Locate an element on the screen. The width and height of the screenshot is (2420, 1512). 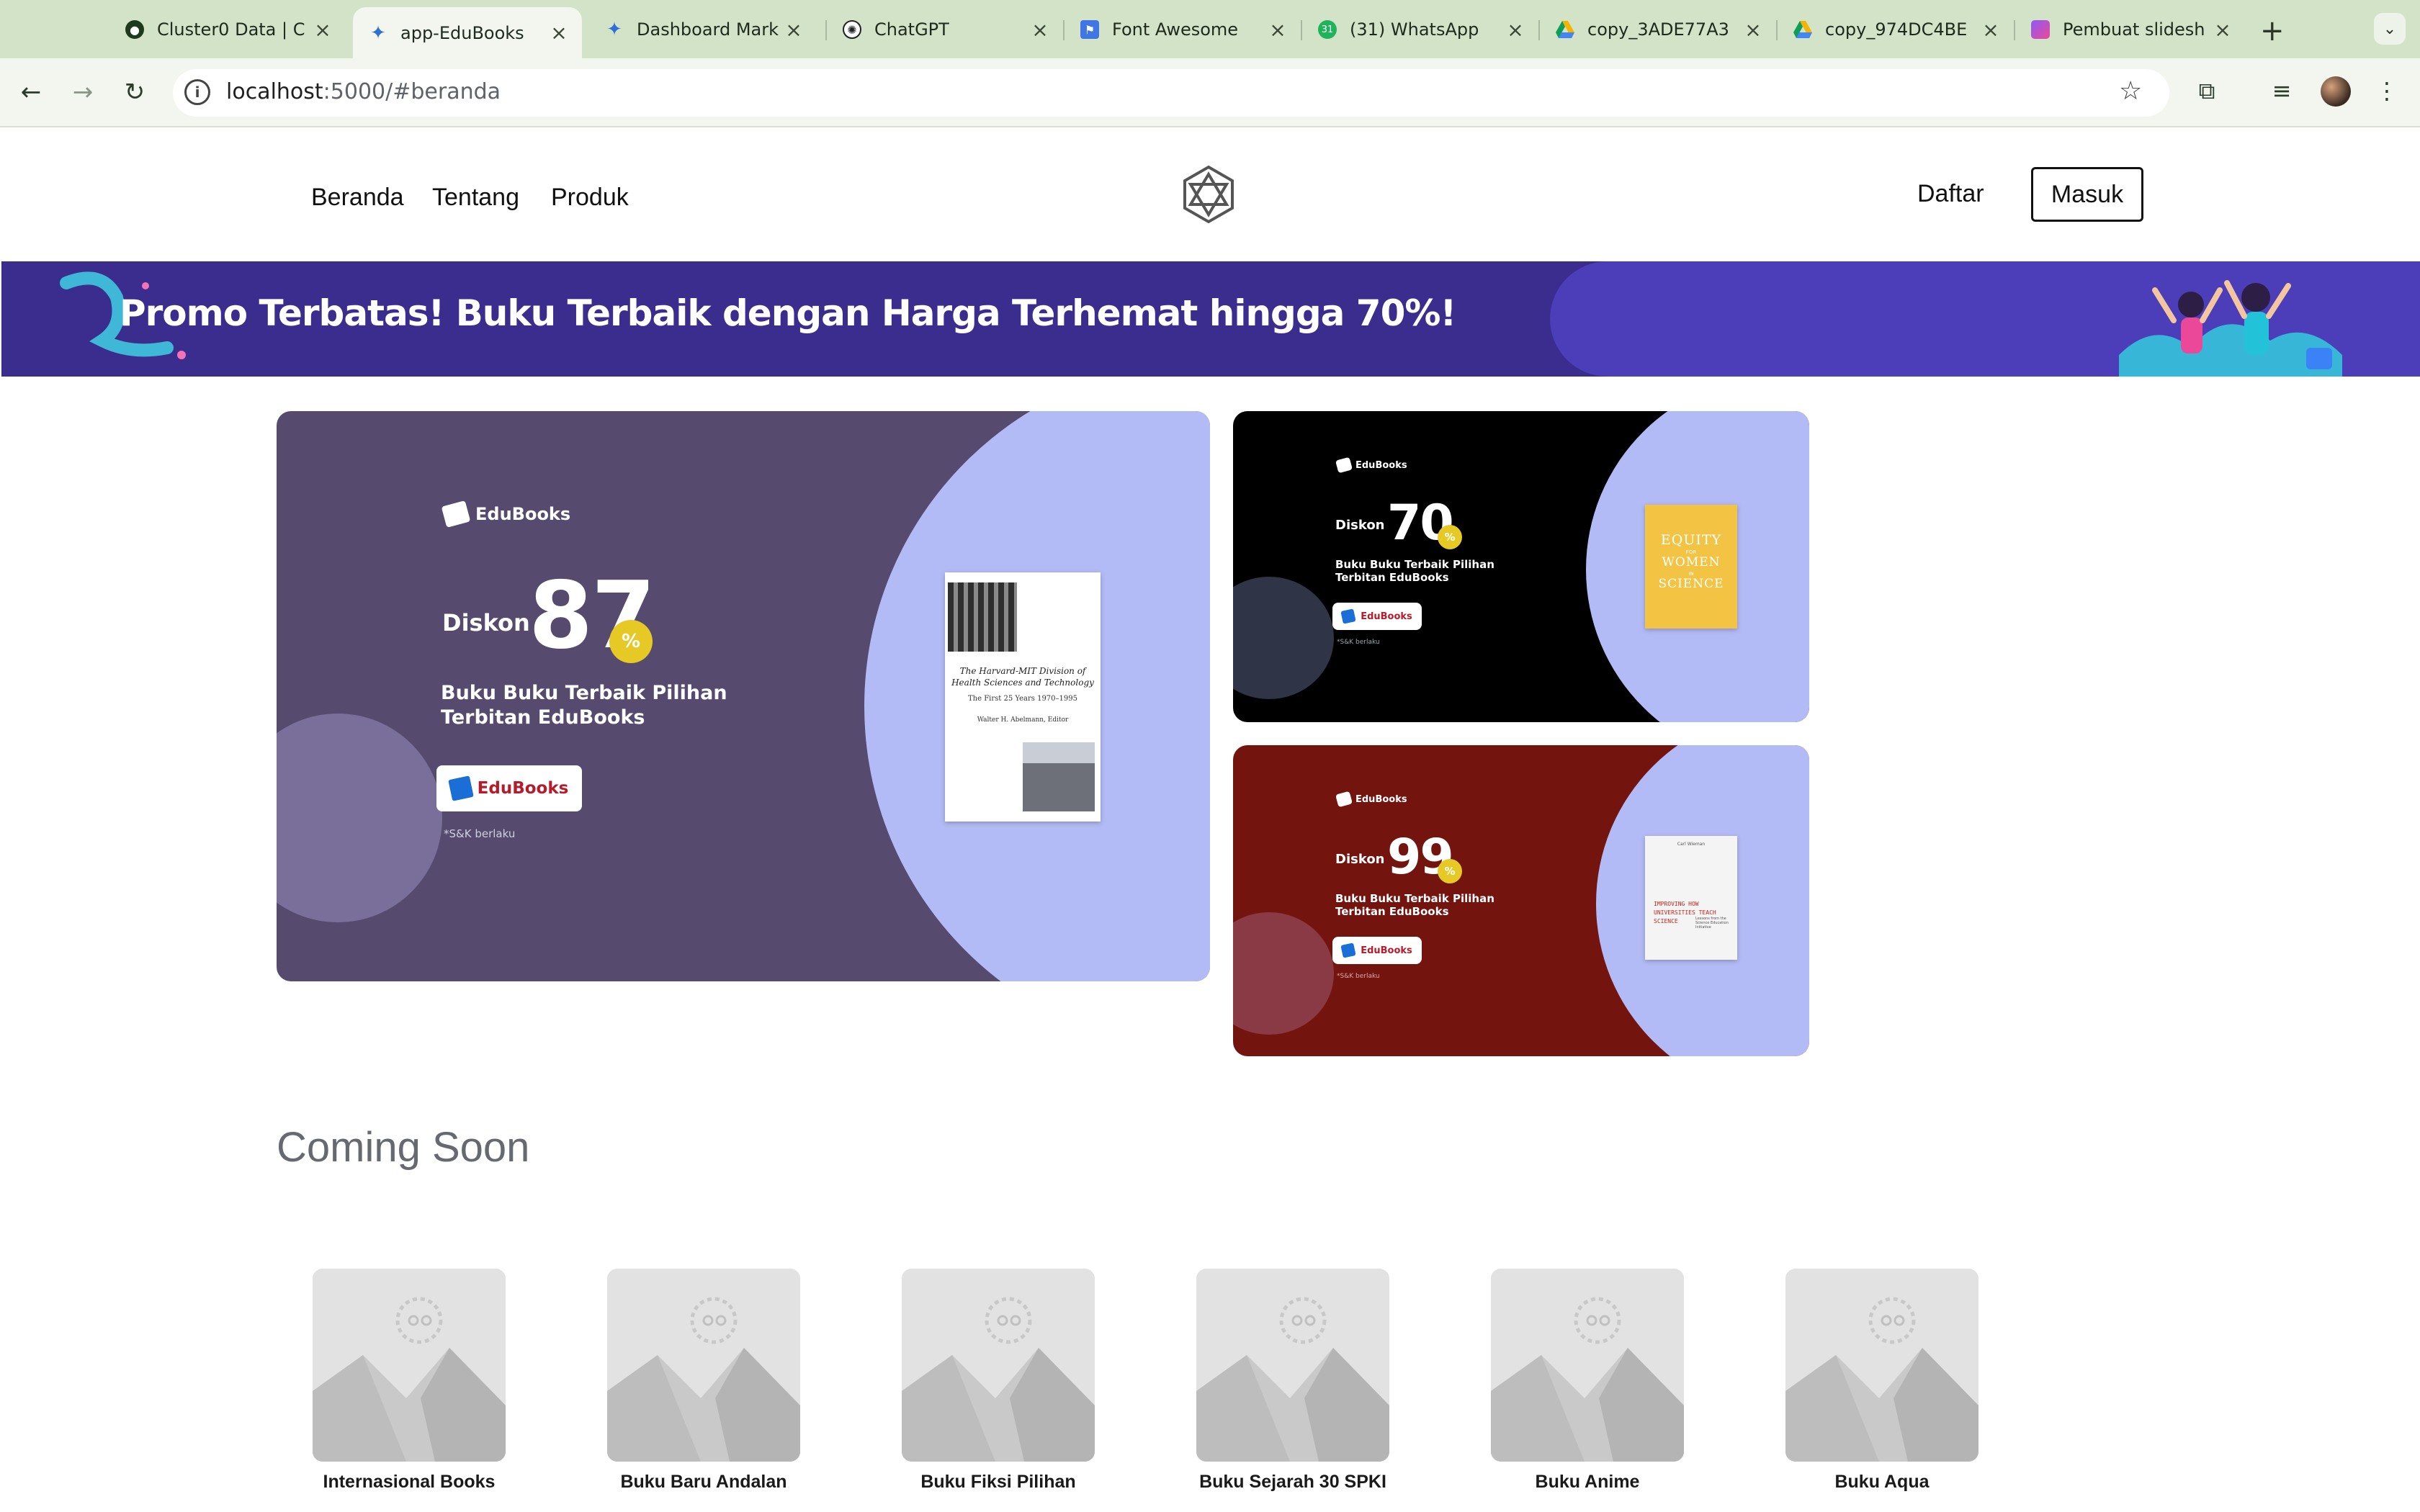
brand-name: EduBooks is located at coordinates (1381, 465).